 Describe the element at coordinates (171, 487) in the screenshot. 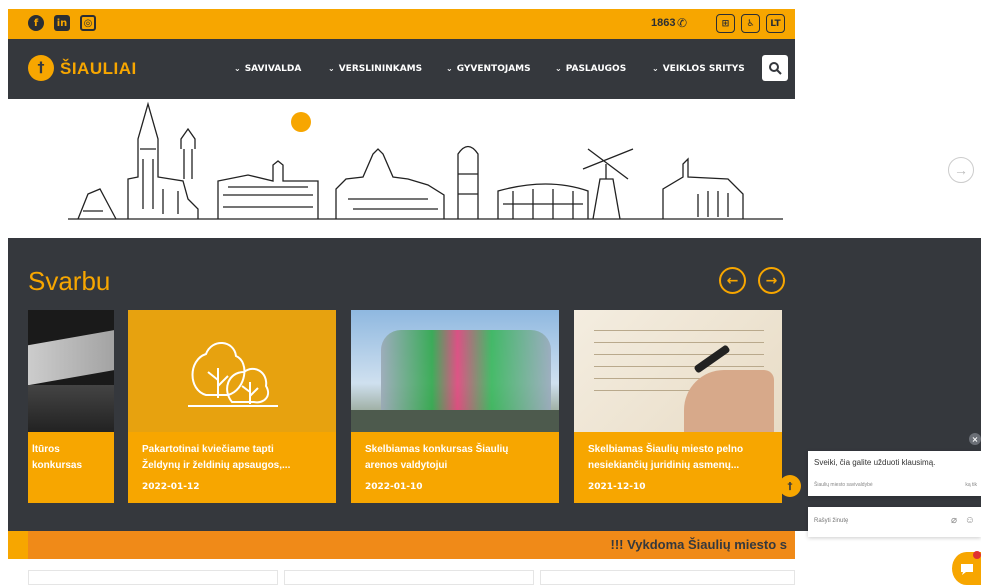

I see `news-card-date: 2022-01-12` at that location.